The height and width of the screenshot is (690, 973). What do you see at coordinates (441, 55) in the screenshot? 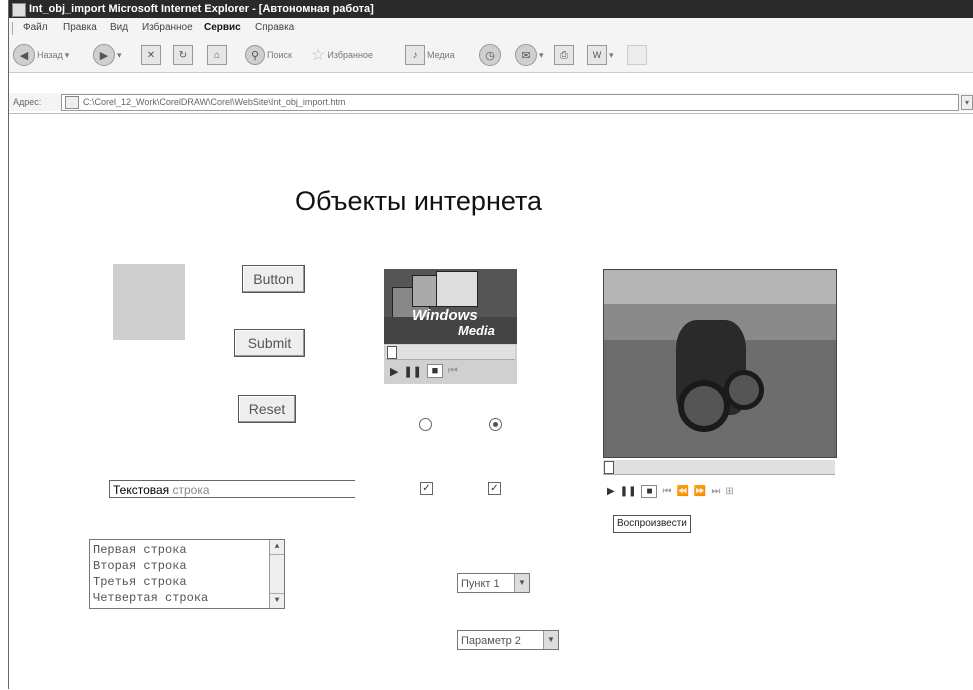
I see `media-label: Медиа` at bounding box center [441, 55].